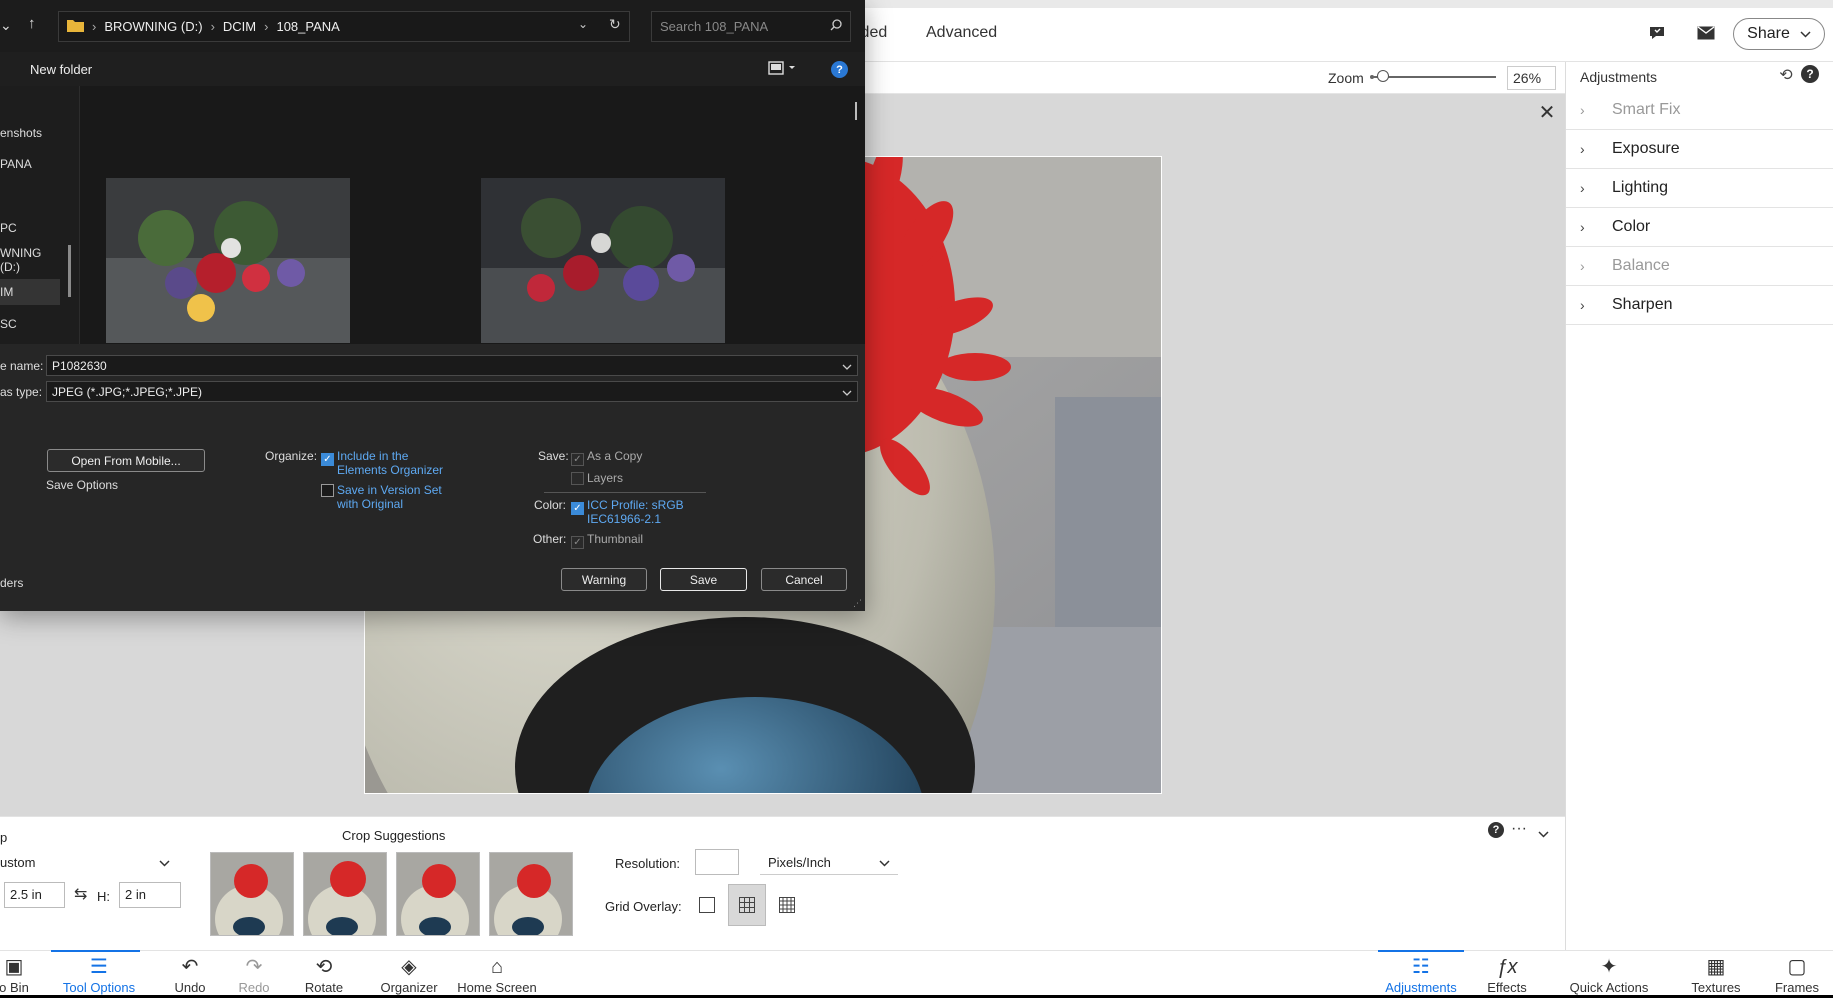  Describe the element at coordinates (583, 24) in the screenshot. I see `address-history-icon: ⌄` at that location.